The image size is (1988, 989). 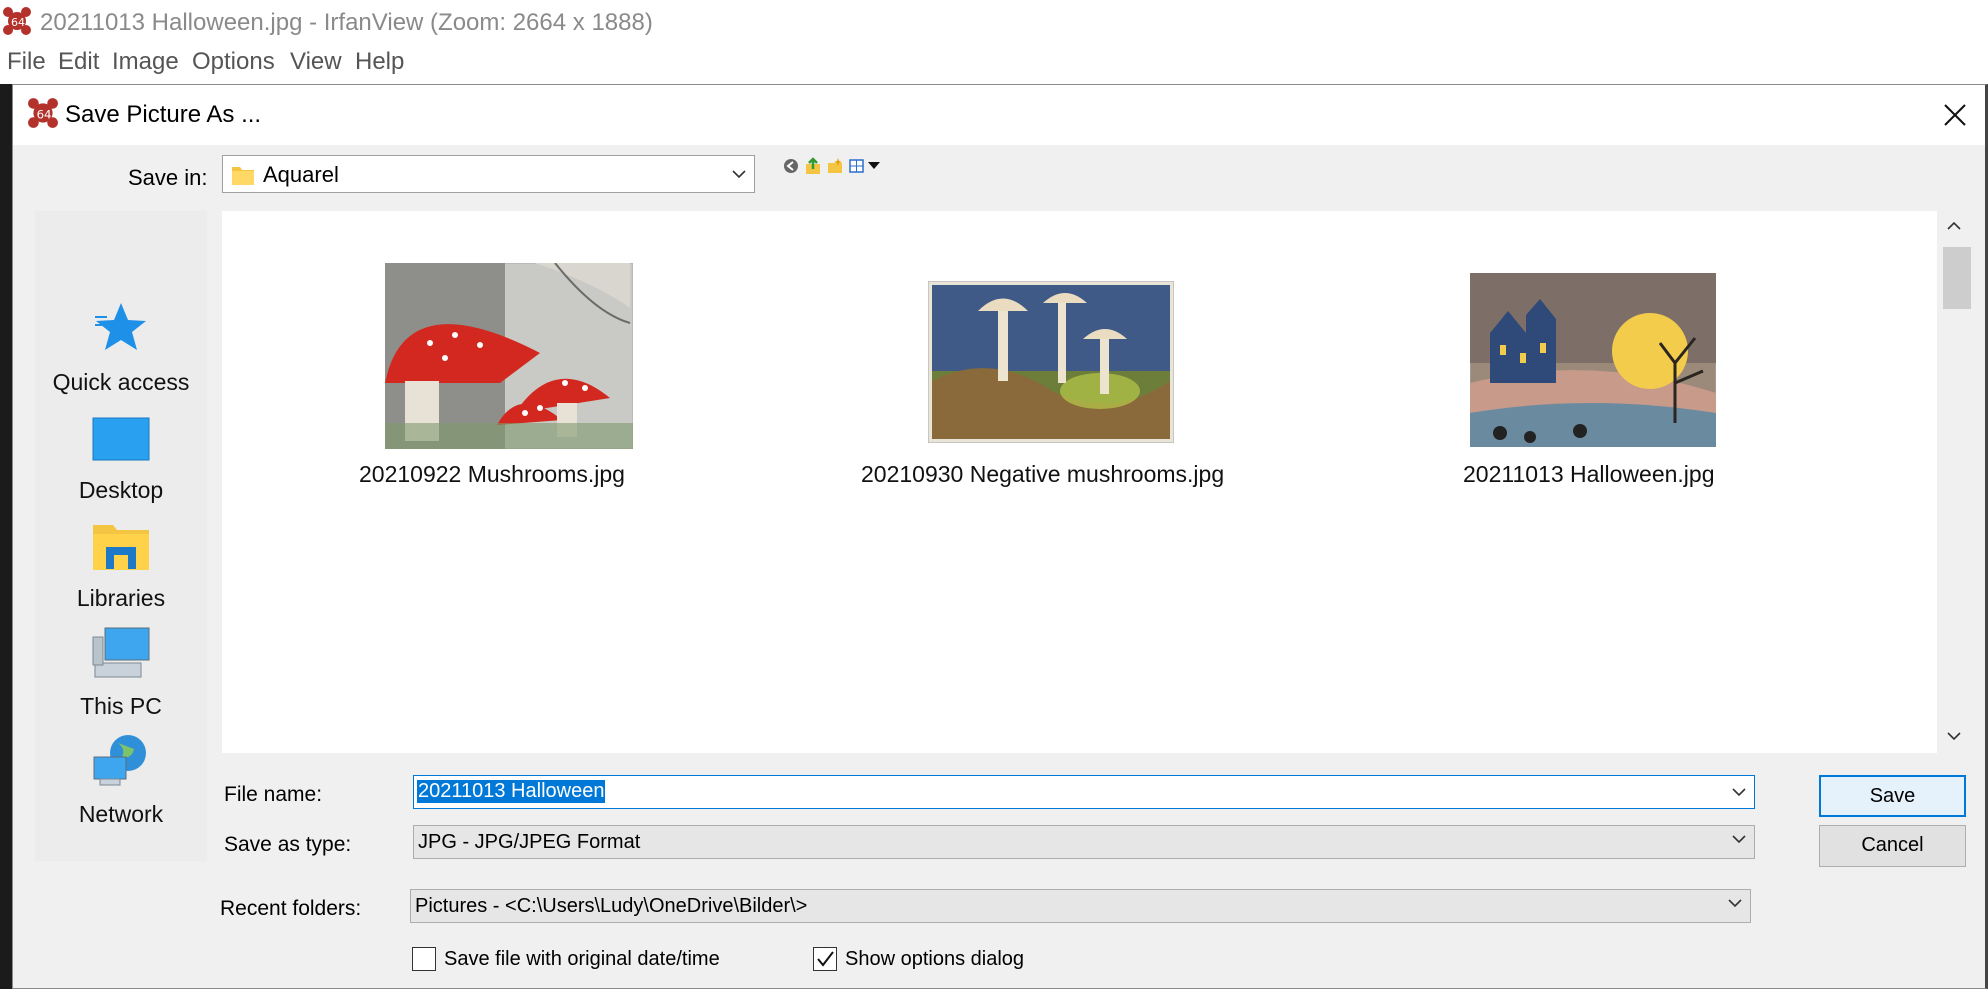 I want to click on file-name-label: 20210922 Mushrooms.jpg, so click(x=492, y=474).